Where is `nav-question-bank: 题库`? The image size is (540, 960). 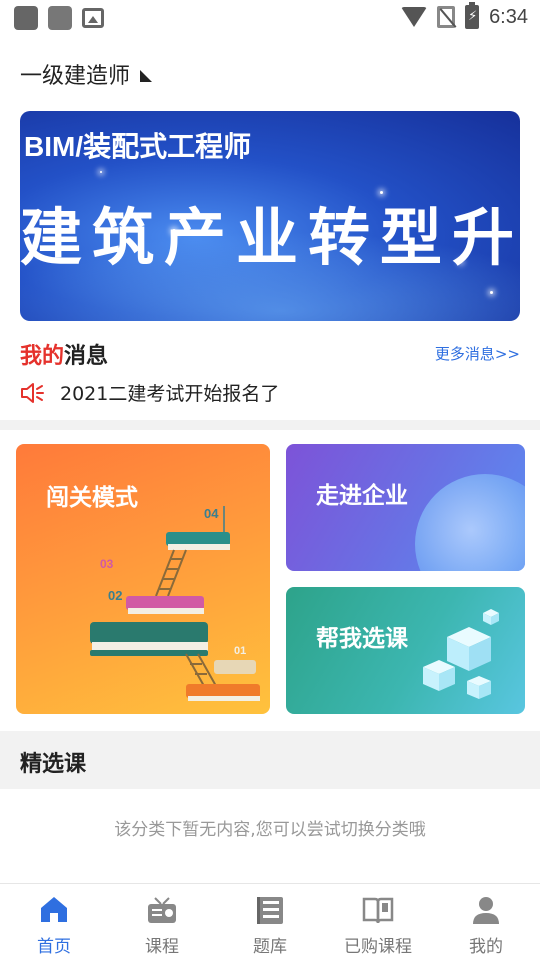
nav-question-bank: 题库 is located at coordinates (270, 922).